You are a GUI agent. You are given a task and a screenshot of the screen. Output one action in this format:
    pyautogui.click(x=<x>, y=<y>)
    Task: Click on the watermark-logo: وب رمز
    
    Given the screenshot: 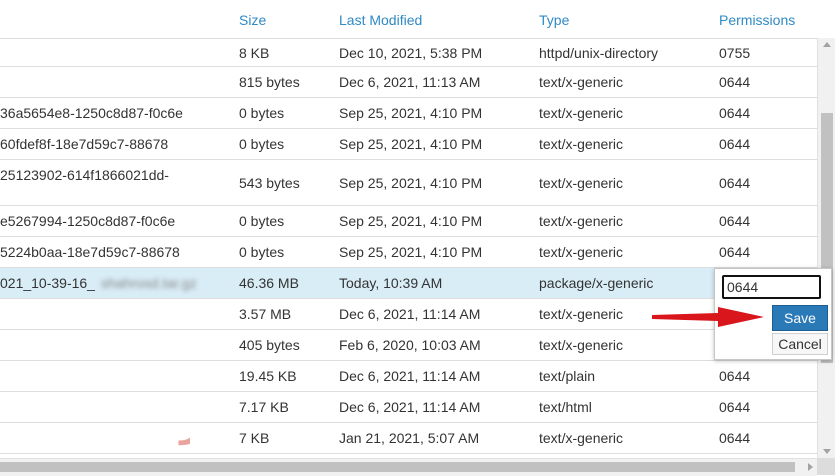 What is the action you would take?
    pyautogui.click(x=184, y=423)
    